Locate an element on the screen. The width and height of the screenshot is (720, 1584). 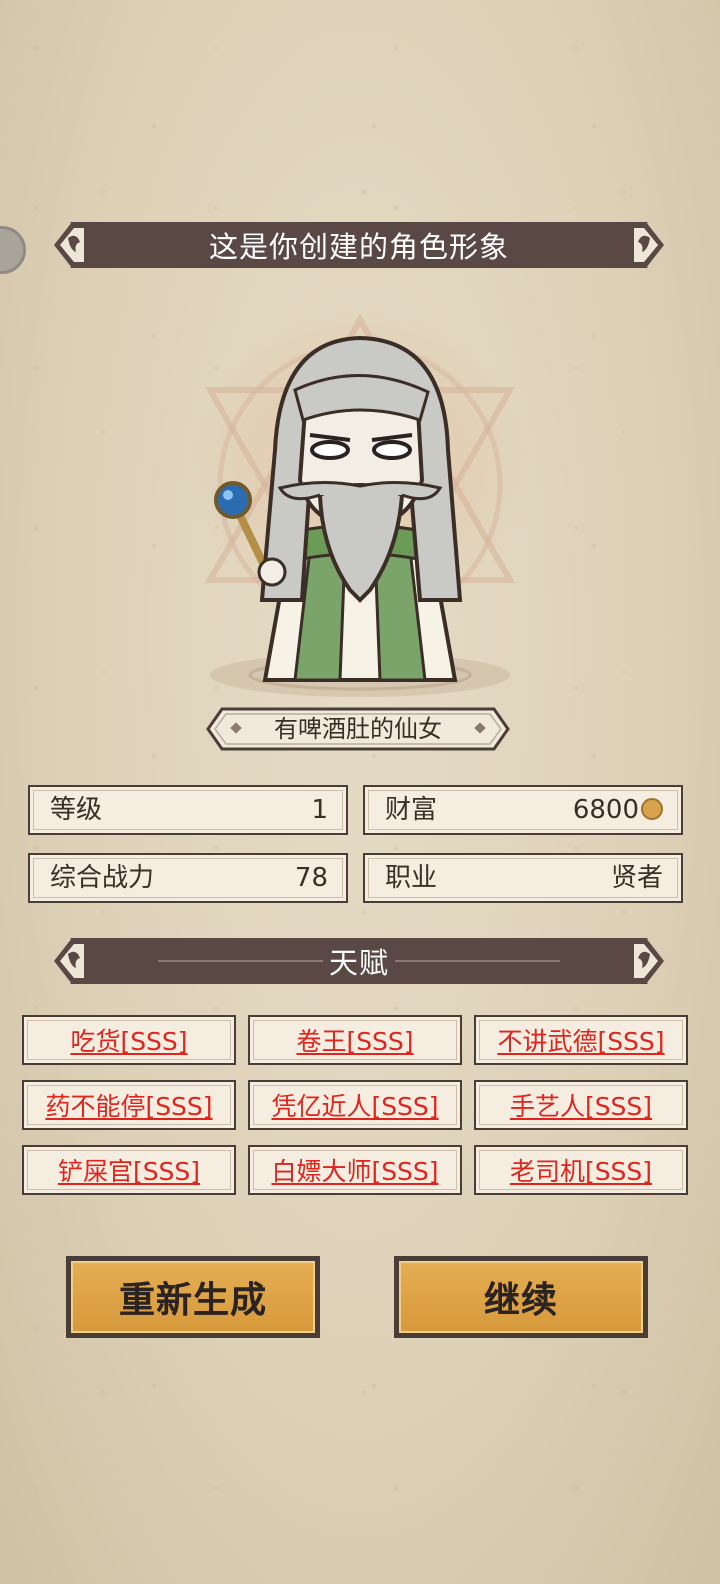
character-name: 有啤酒肚的仙女 is located at coordinates (358, 729).